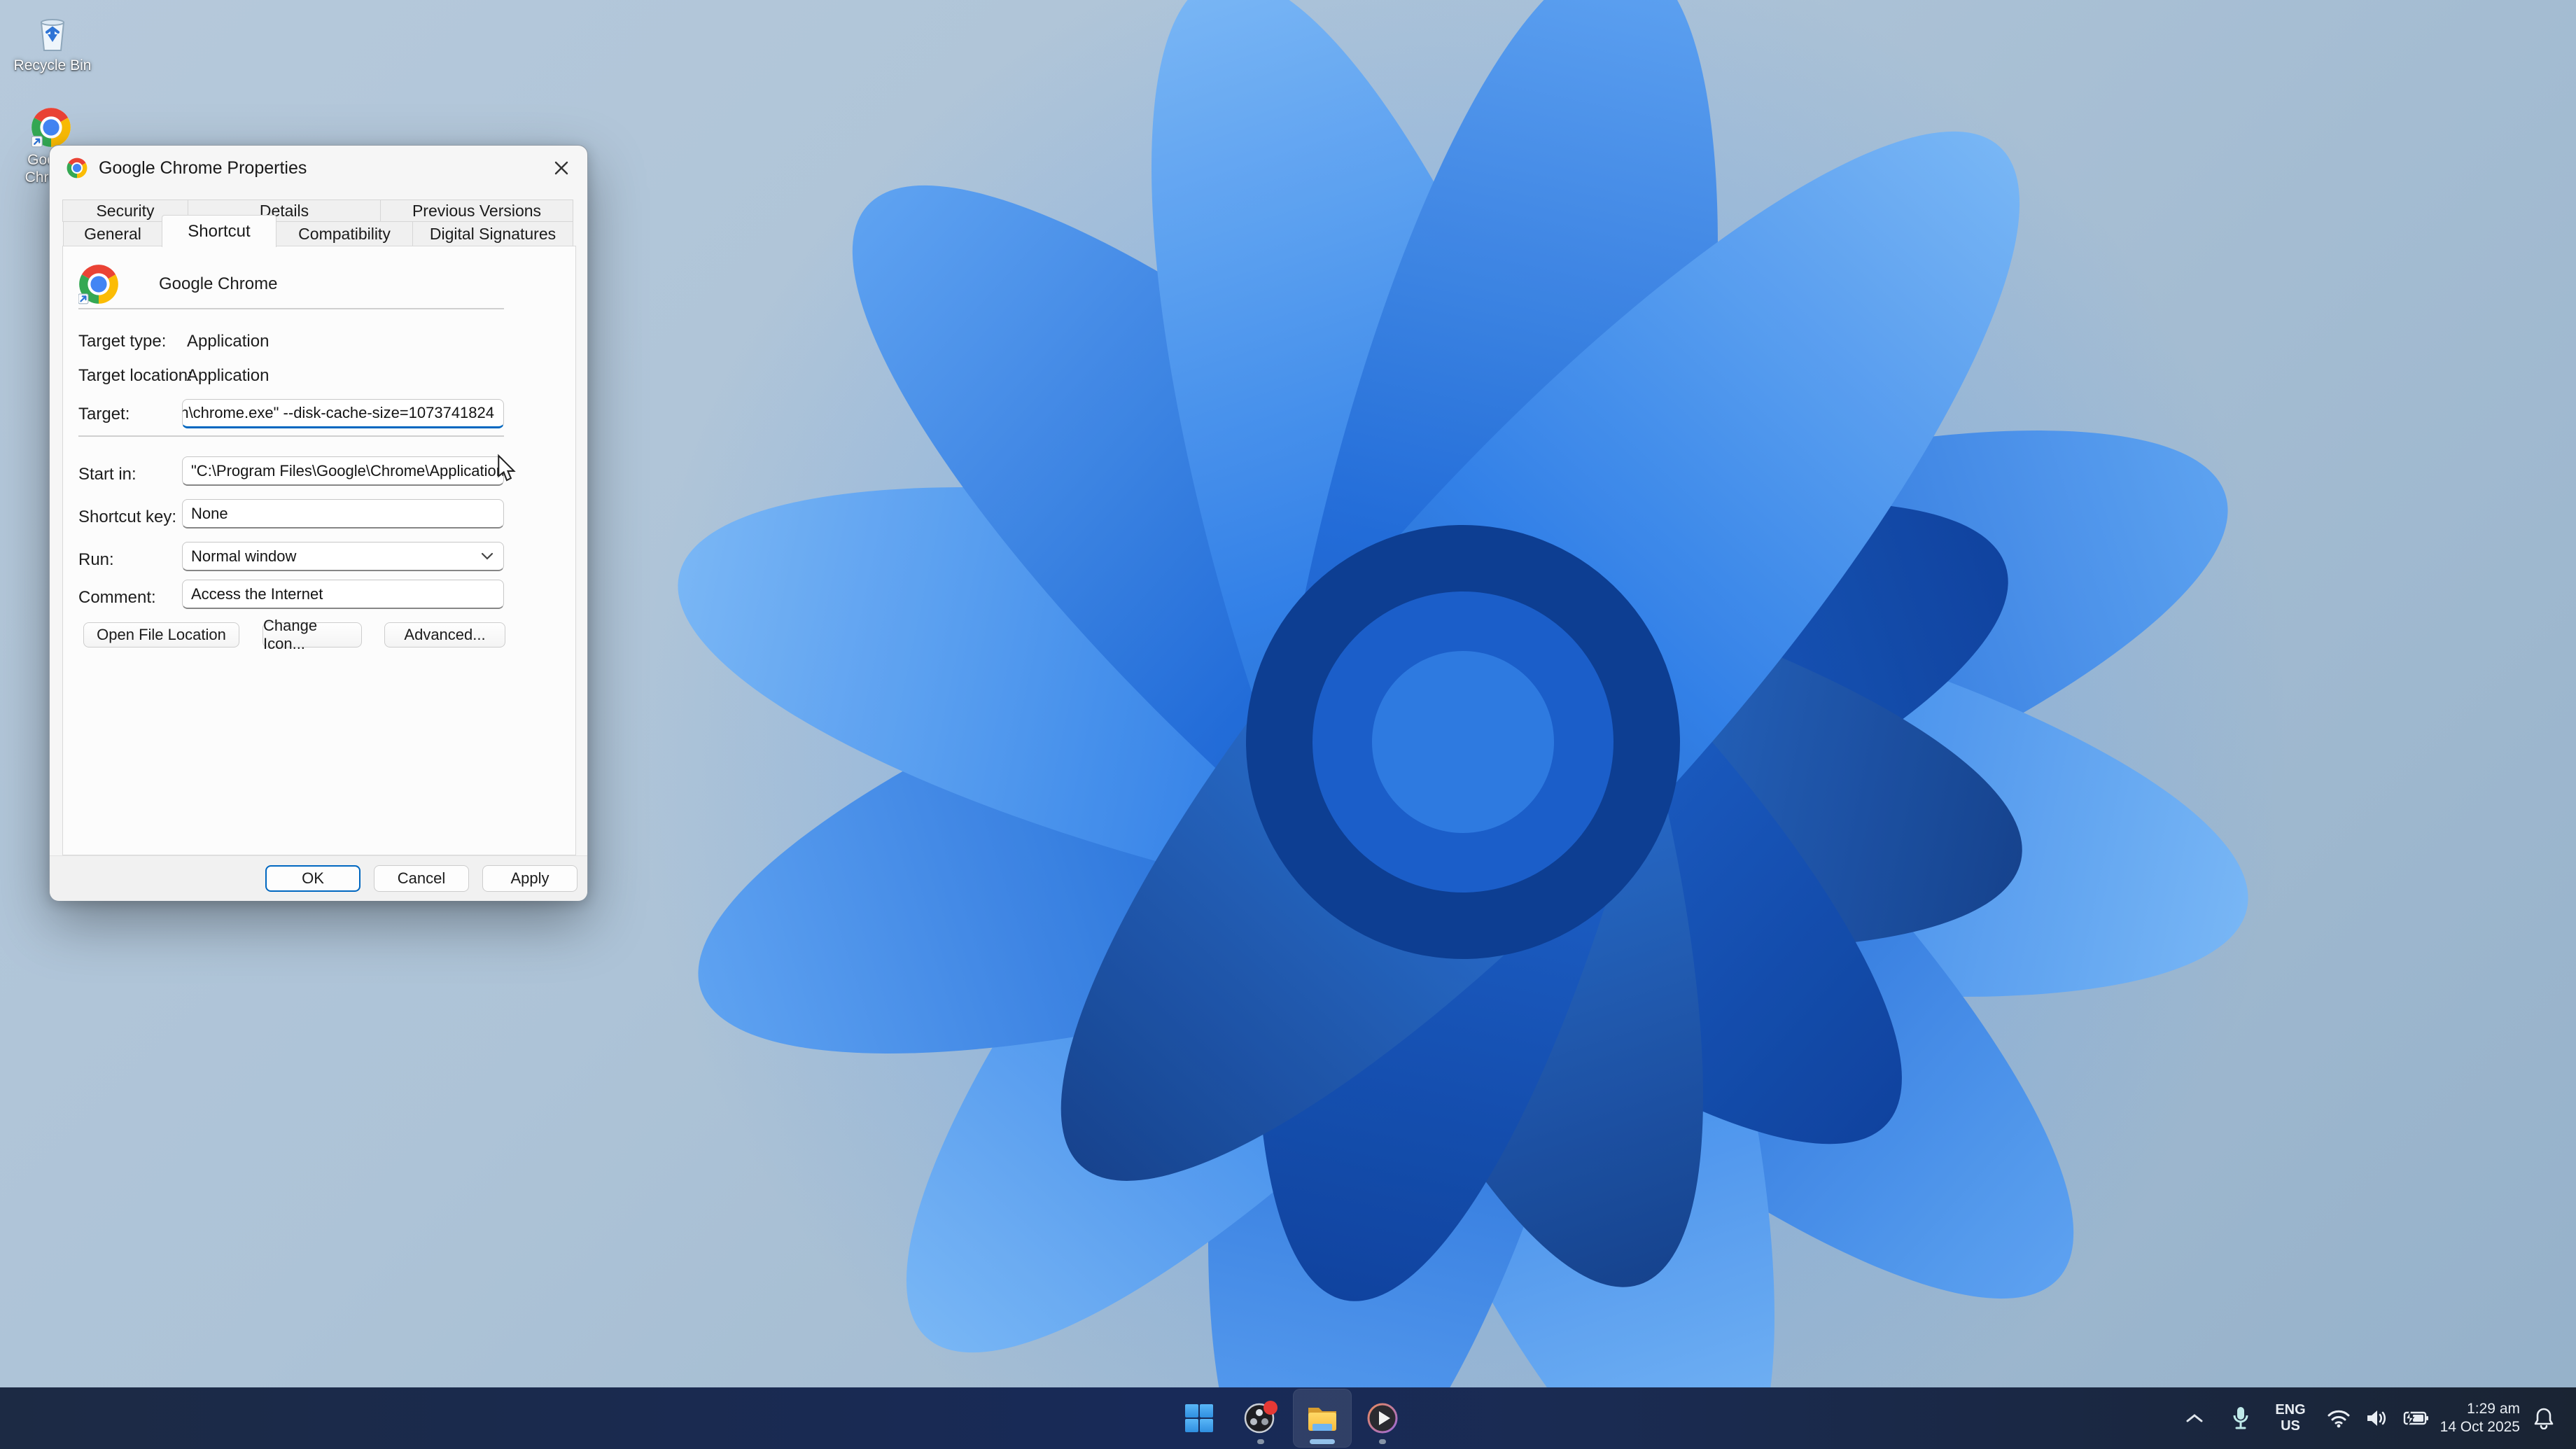  What do you see at coordinates (219, 231) in the screenshot?
I see `tab-shortcut: Shortcut` at bounding box center [219, 231].